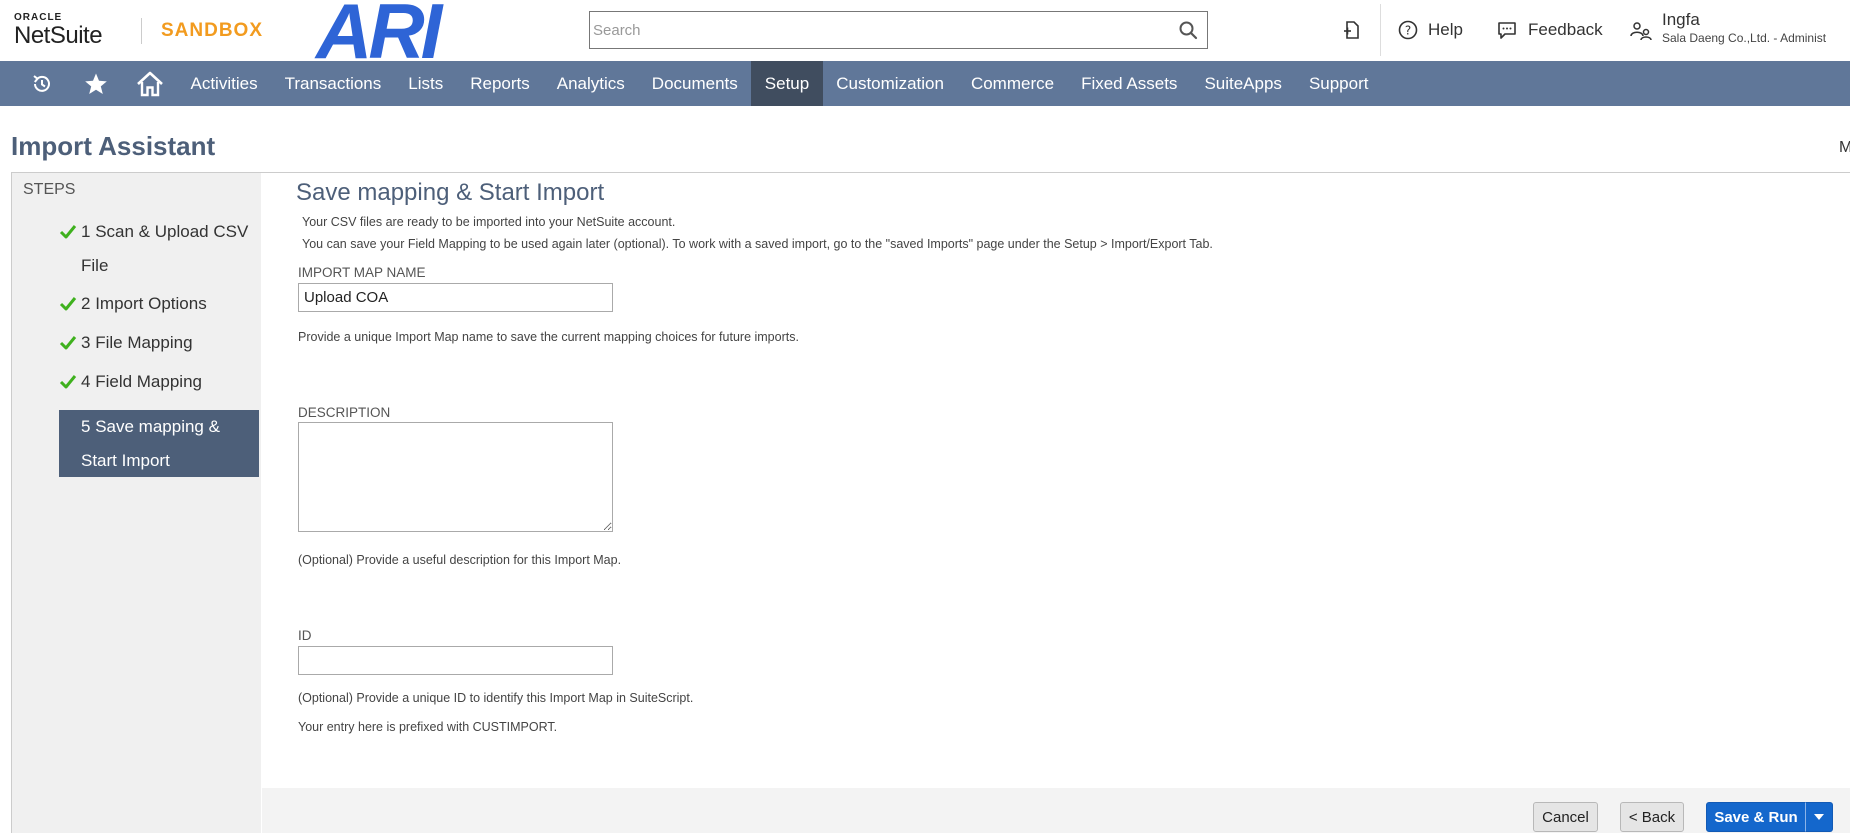  Describe the element at coordinates (1243, 83) in the screenshot. I see `nav-tab-suiteapps: SuiteApps` at that location.